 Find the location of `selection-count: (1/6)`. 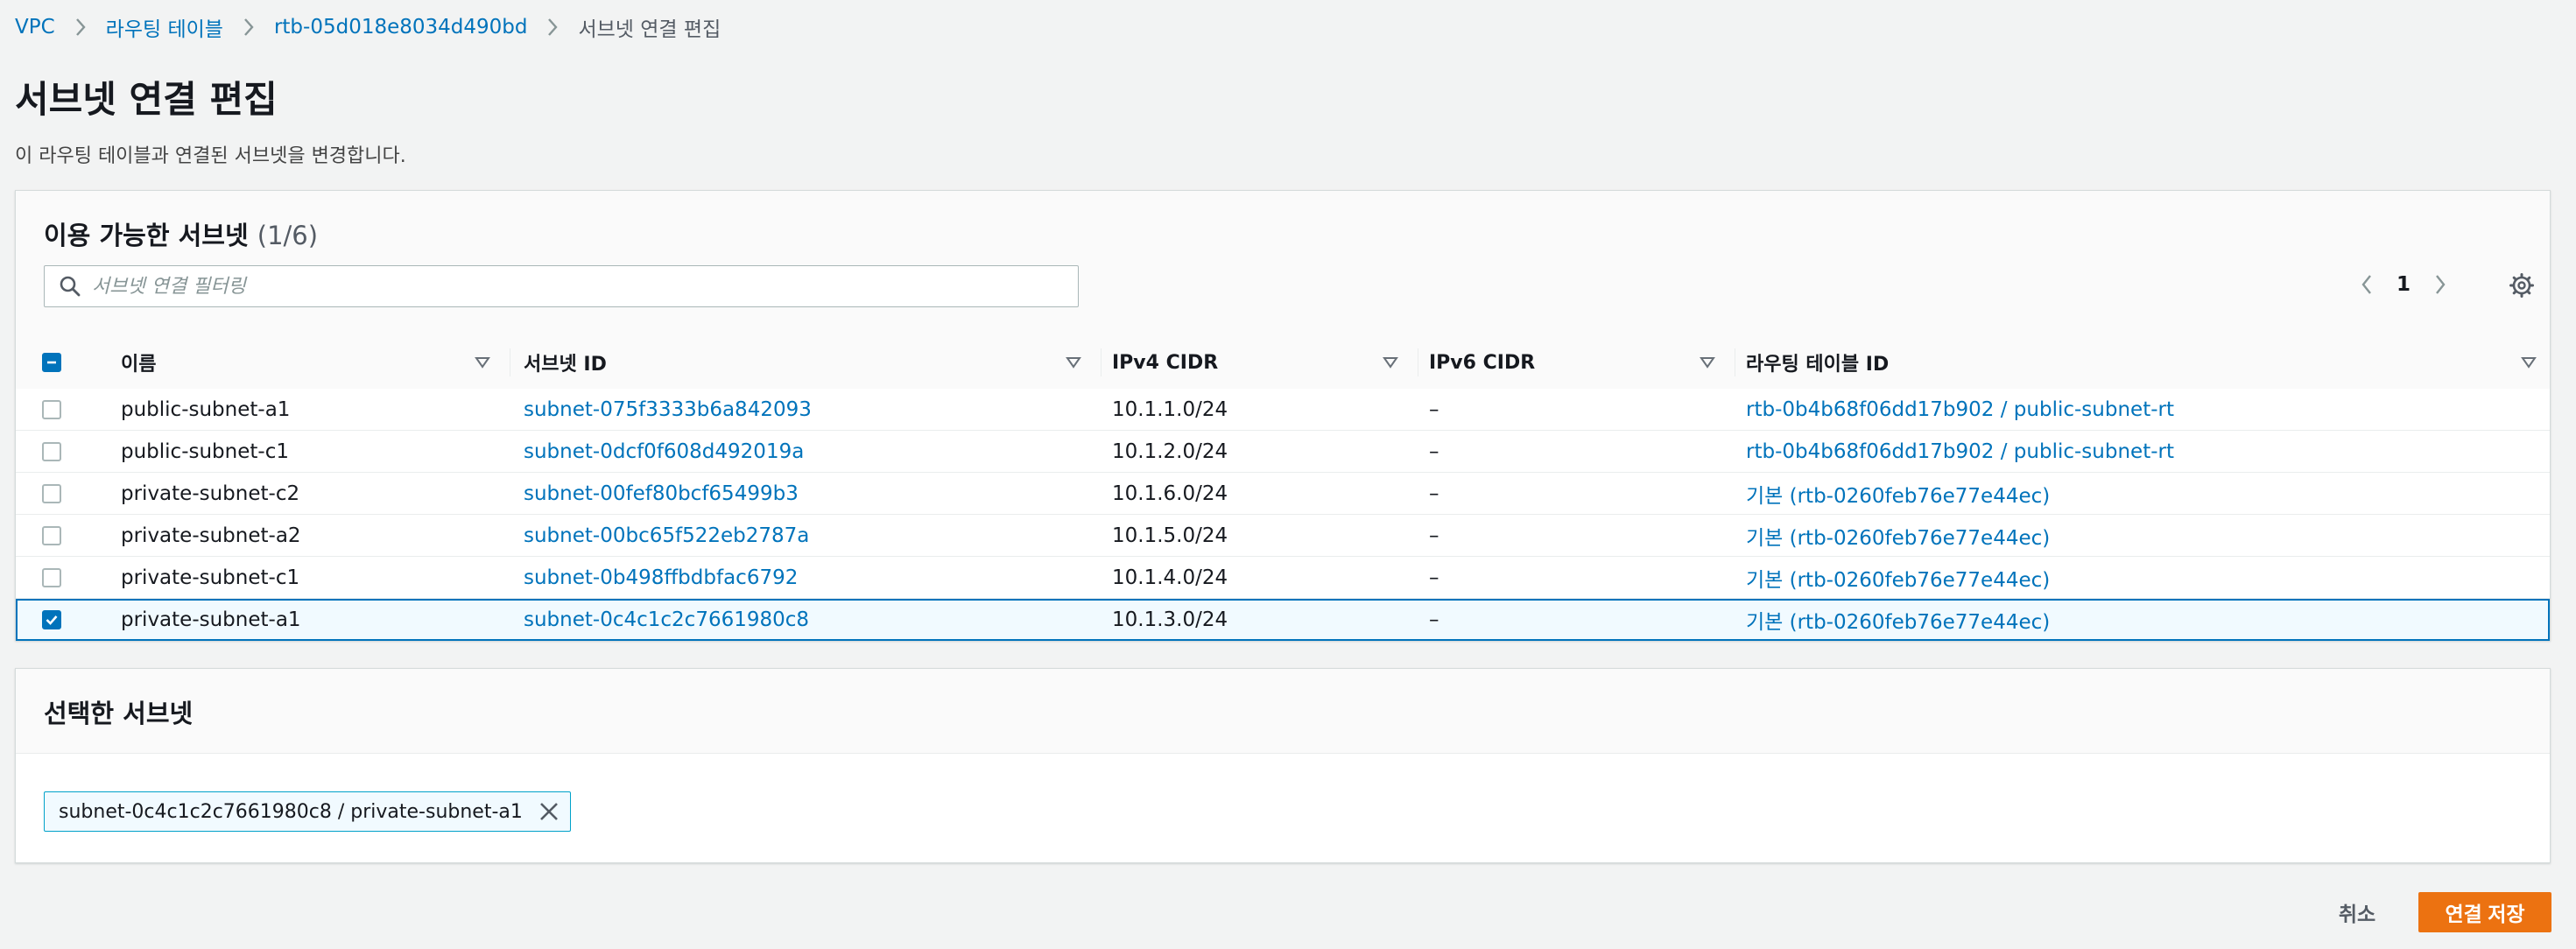

selection-count: (1/6) is located at coordinates (288, 235).